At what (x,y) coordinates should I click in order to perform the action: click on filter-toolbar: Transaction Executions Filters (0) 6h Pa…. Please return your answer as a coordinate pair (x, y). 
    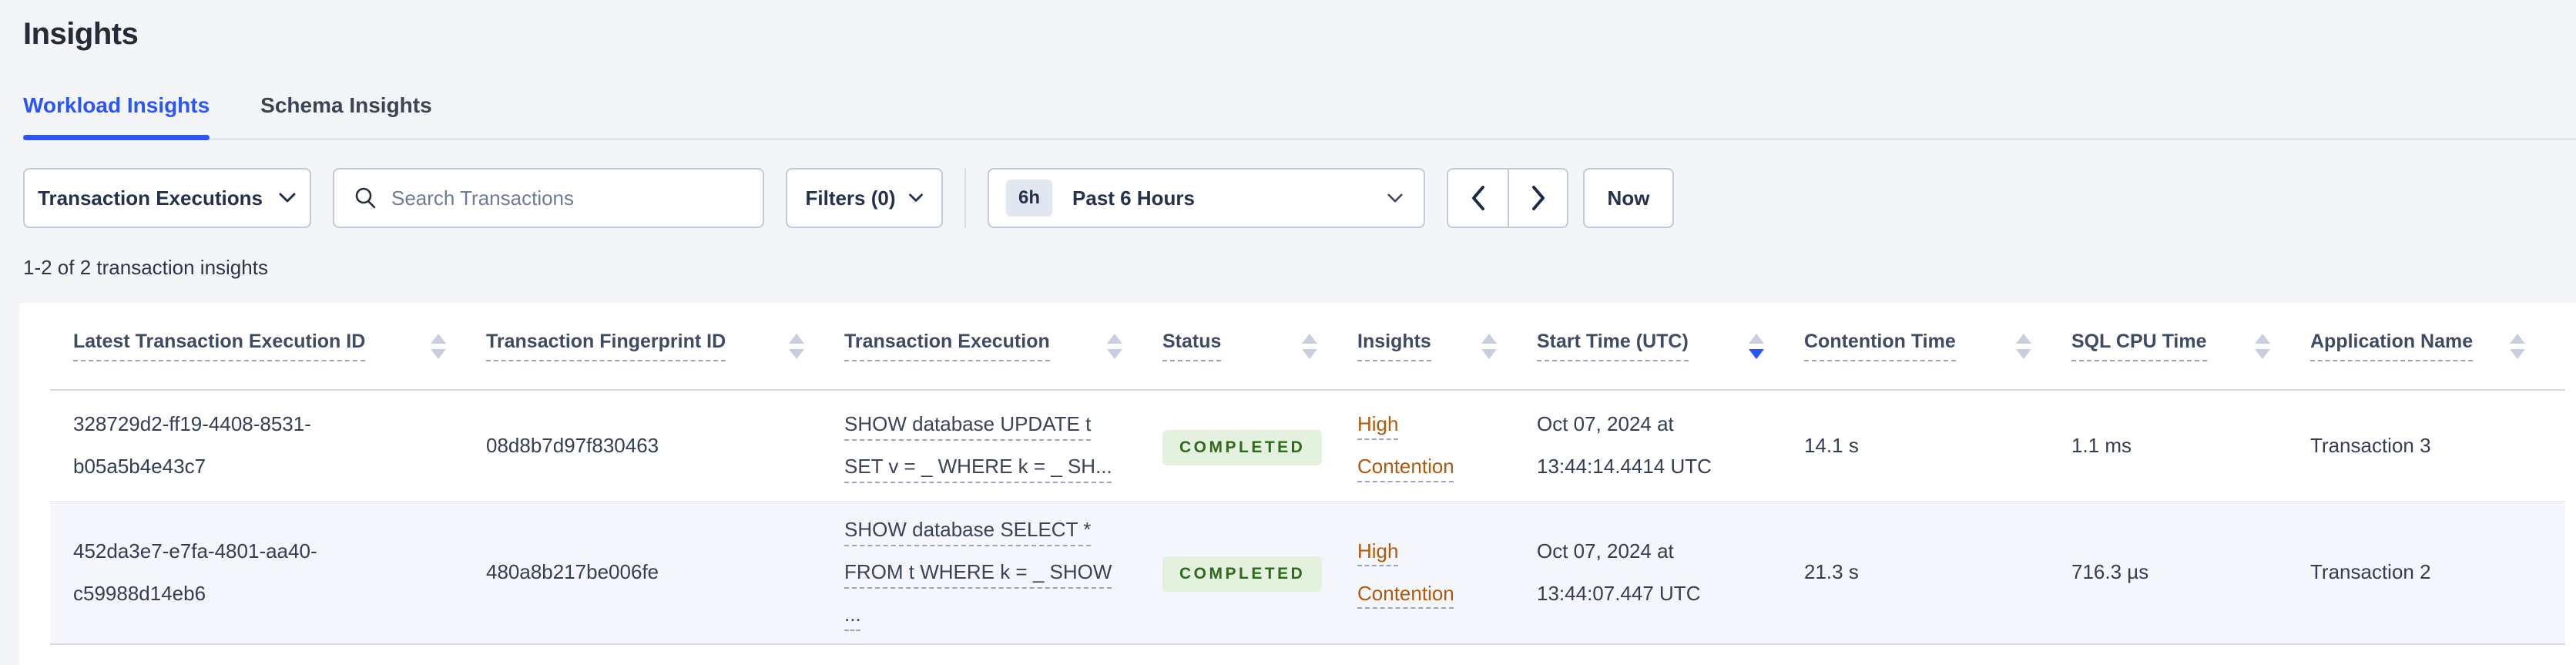
    Looking at the image, I should click on (1299, 198).